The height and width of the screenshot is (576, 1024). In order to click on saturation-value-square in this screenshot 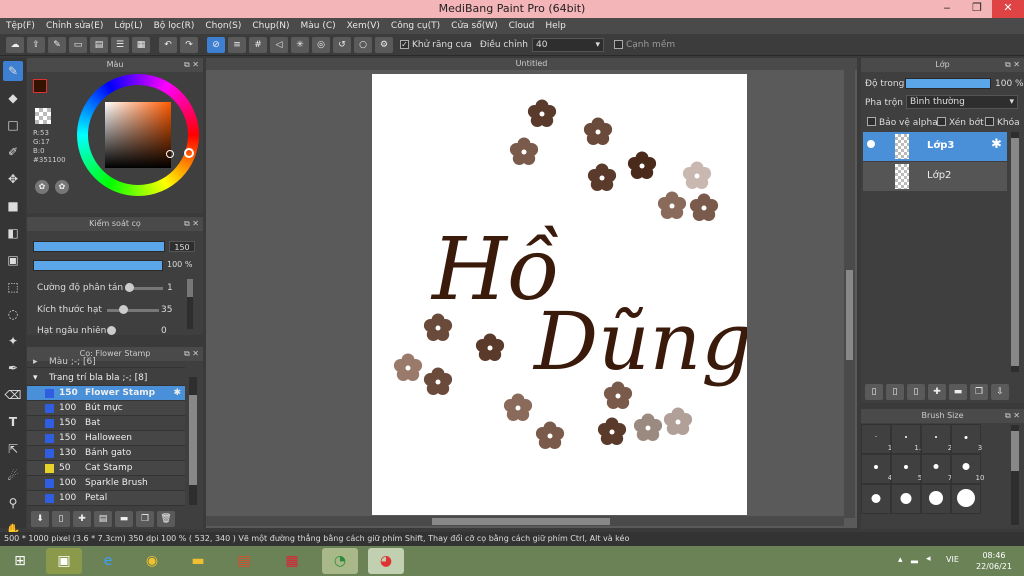, I will do `click(138, 135)`.